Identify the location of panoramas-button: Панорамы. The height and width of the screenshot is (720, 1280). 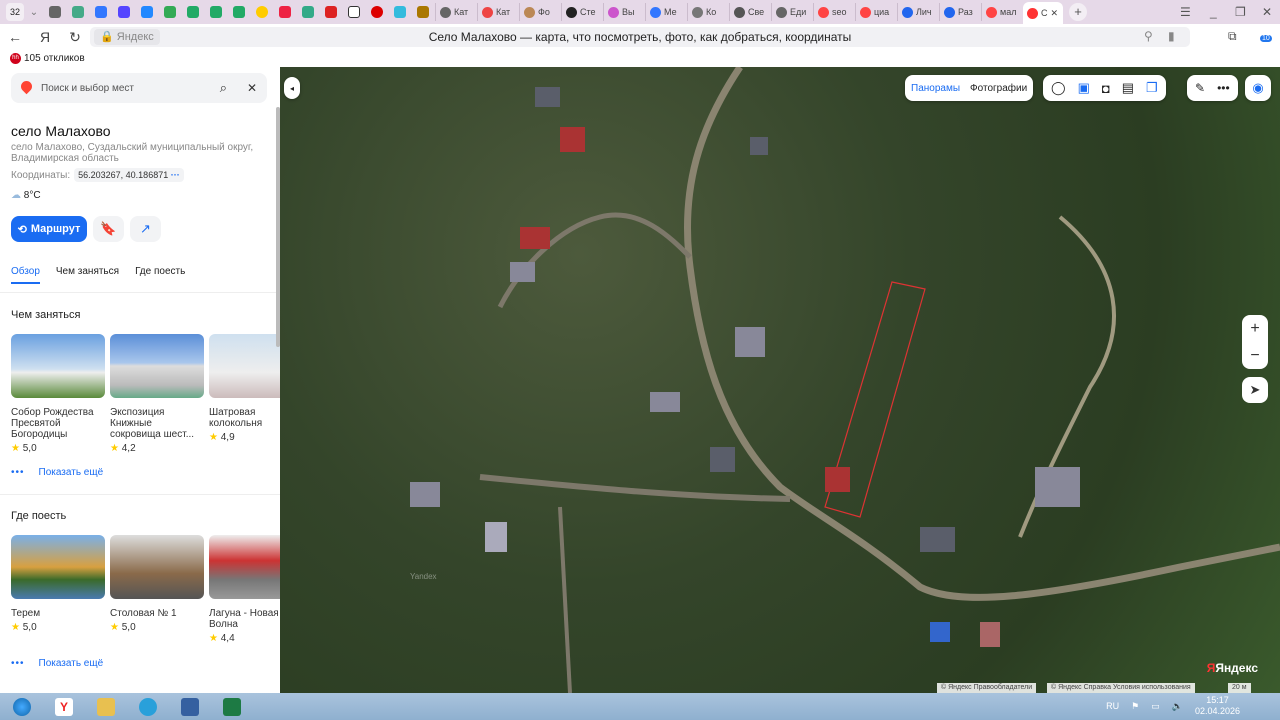
(935, 88).